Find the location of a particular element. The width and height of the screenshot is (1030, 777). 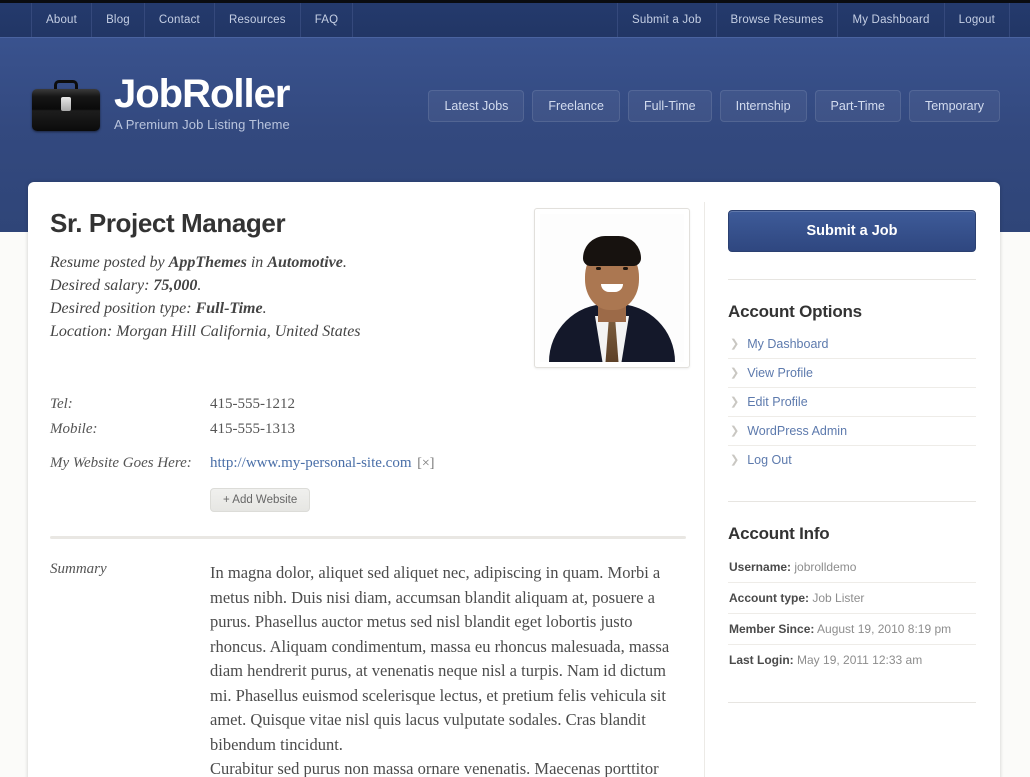

topbar-link-about: About is located at coordinates (62, 20).